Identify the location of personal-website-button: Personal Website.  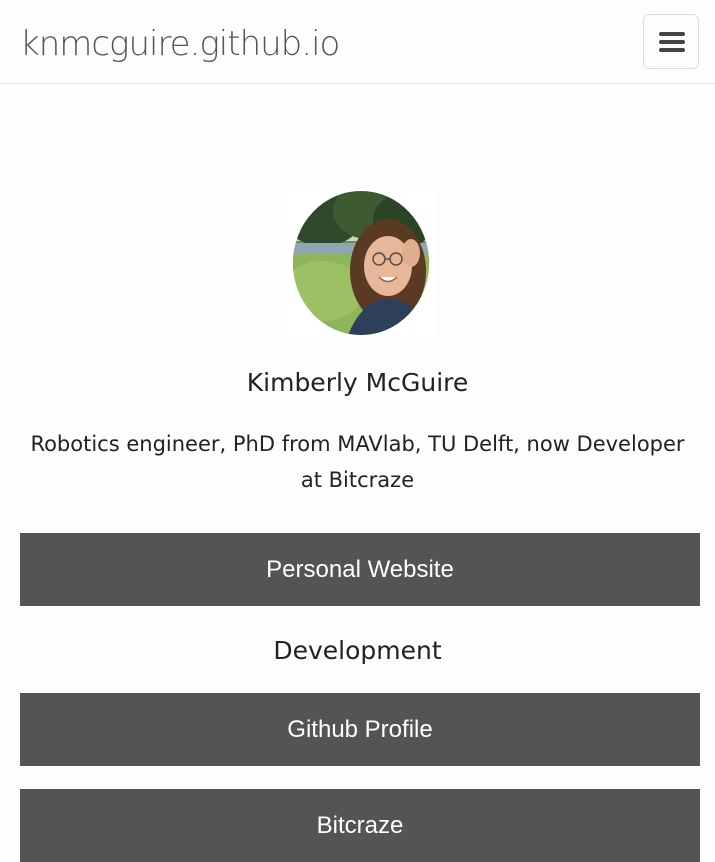
(360, 569).